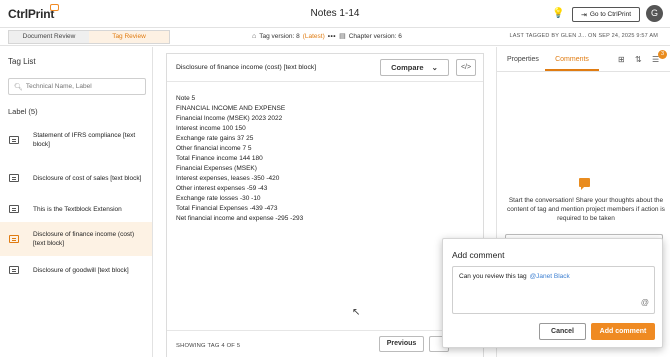 Image resolution: width=670 pixels, height=357 pixels. What do you see at coordinates (662, 54) in the screenshot?
I see `filter-count-badge: 3` at bounding box center [662, 54].